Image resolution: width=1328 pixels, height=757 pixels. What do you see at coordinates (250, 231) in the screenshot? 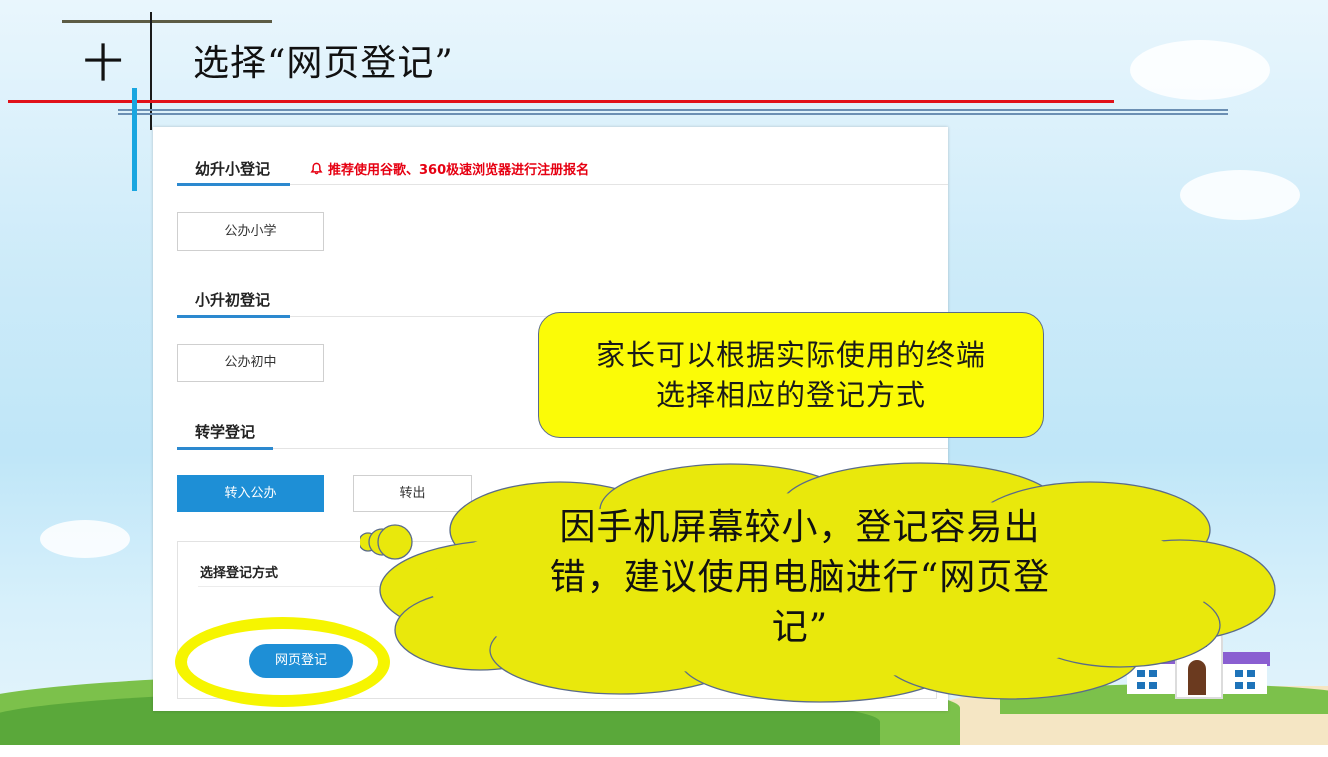
I see `public-primary-button: 公办小学` at bounding box center [250, 231].